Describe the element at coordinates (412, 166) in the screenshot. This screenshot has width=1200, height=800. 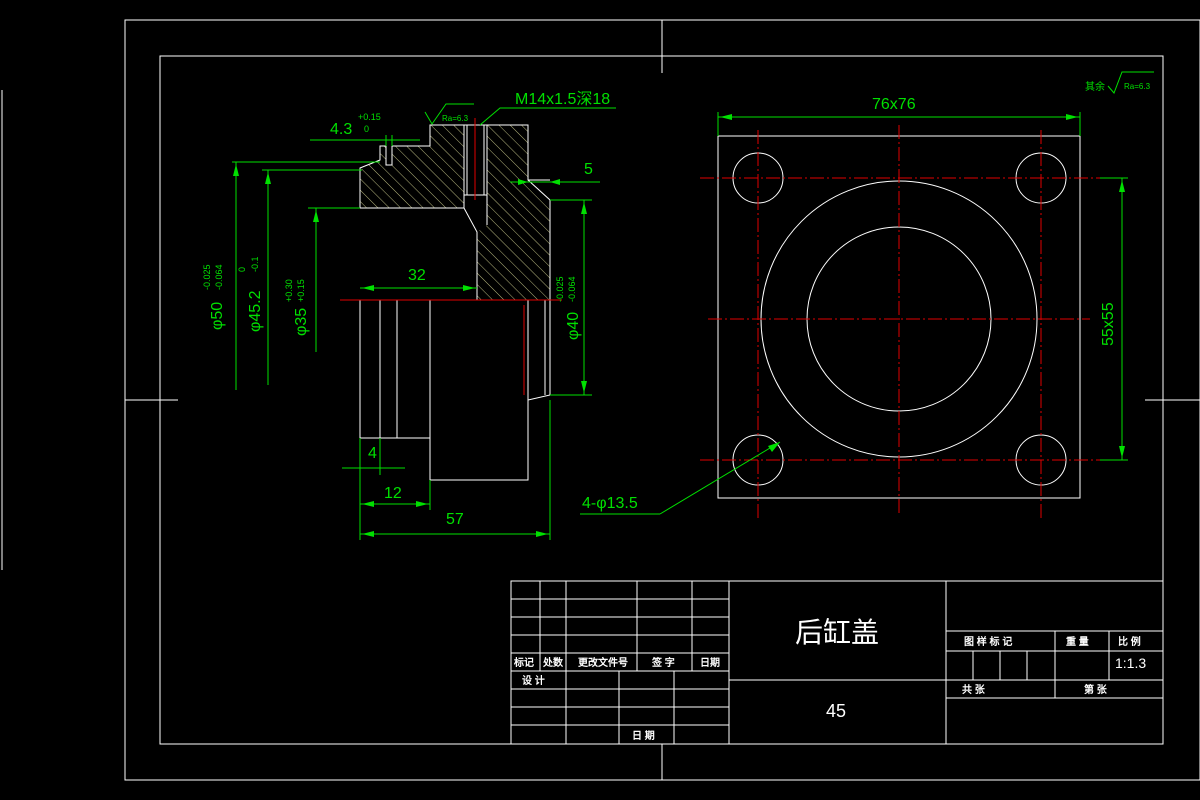
I see `hatch-upper-flange` at that location.